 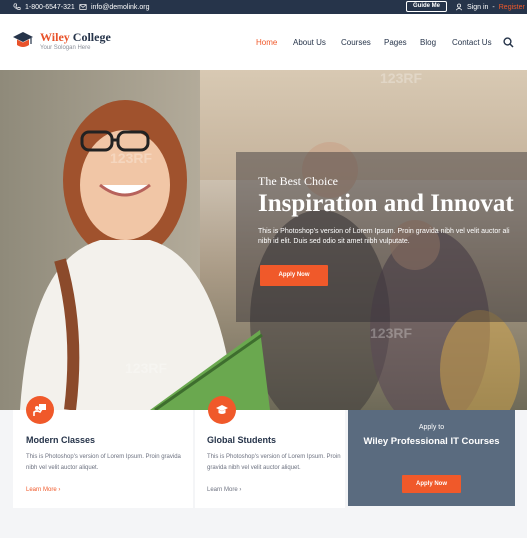 I want to click on email-address: info@demolink.org, so click(x=120, y=7).